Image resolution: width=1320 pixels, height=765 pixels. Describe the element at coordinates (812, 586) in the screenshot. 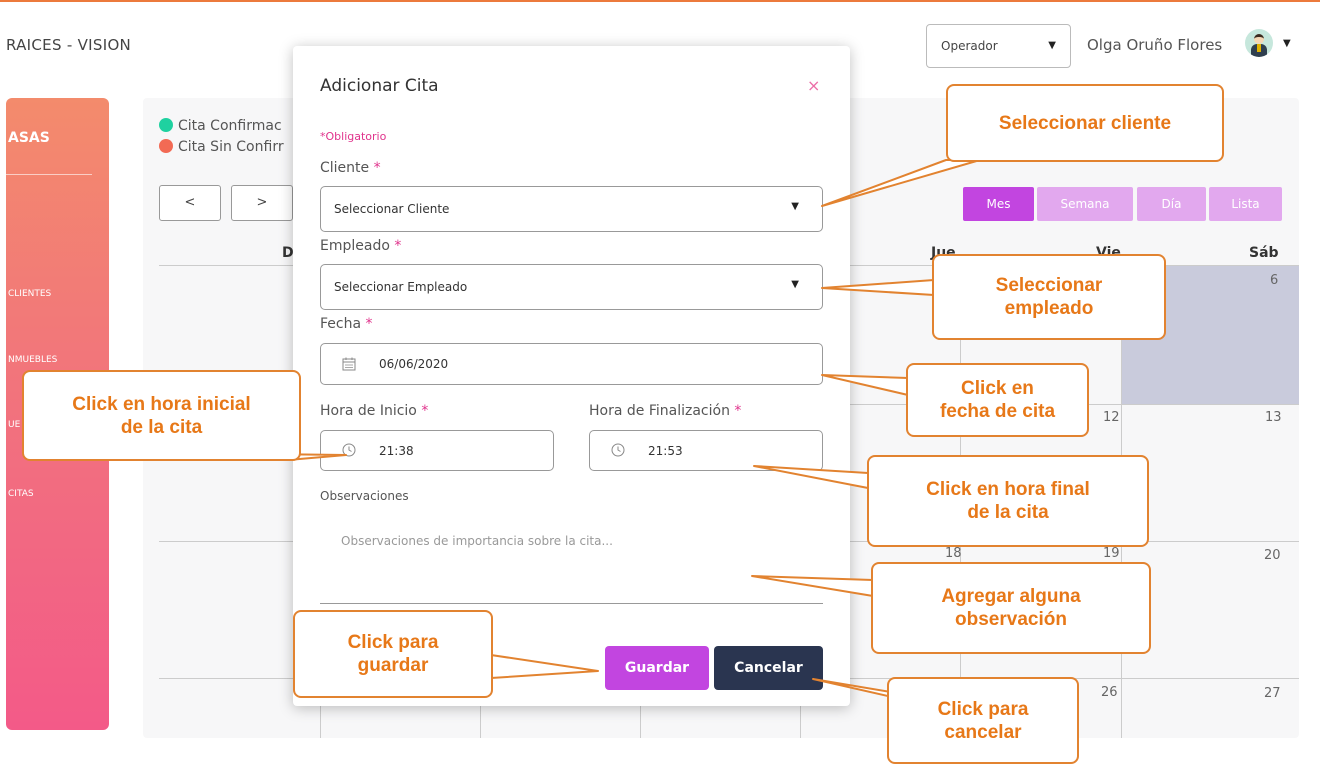

I see `leader-observation` at that location.